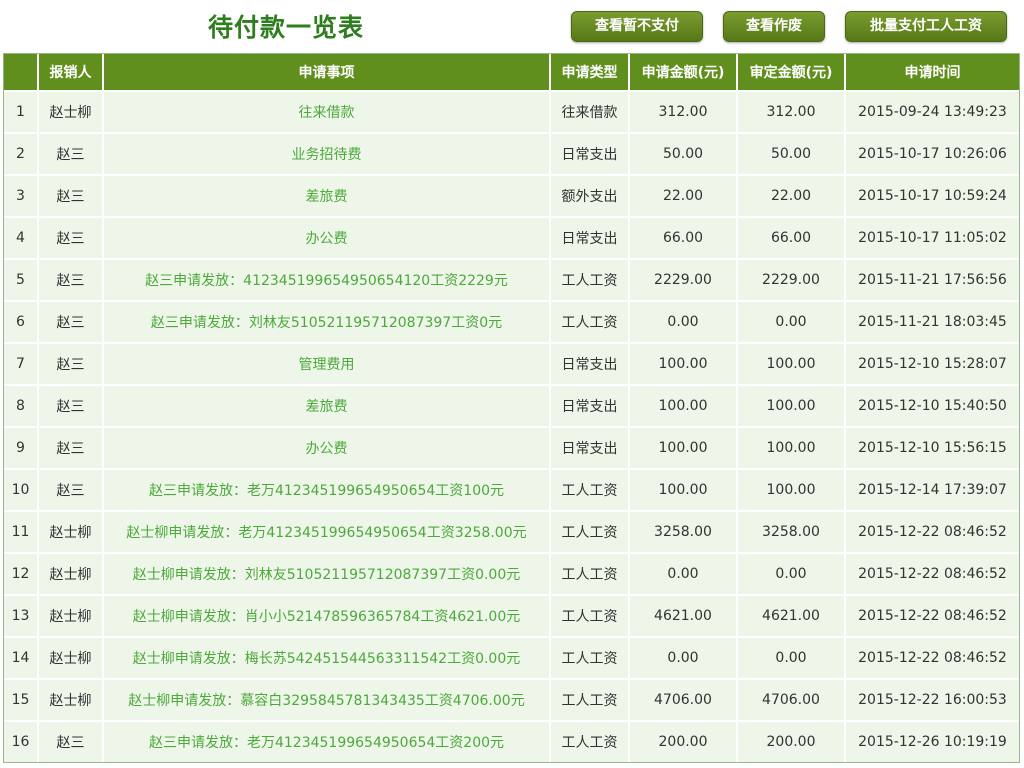 The height and width of the screenshot is (768, 1024). What do you see at coordinates (932, 447) in the screenshot?
I see `cell-time: 2015-12-10 15:56:15` at bounding box center [932, 447].